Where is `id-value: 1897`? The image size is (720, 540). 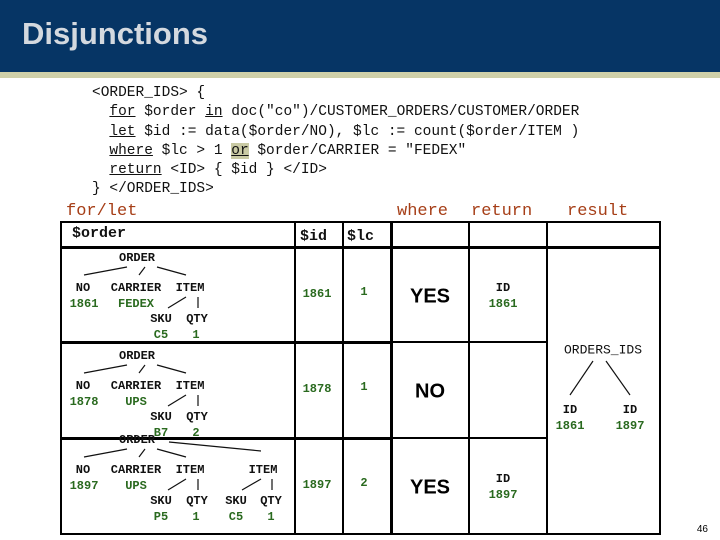 id-value: 1897 is located at coordinates (317, 485).